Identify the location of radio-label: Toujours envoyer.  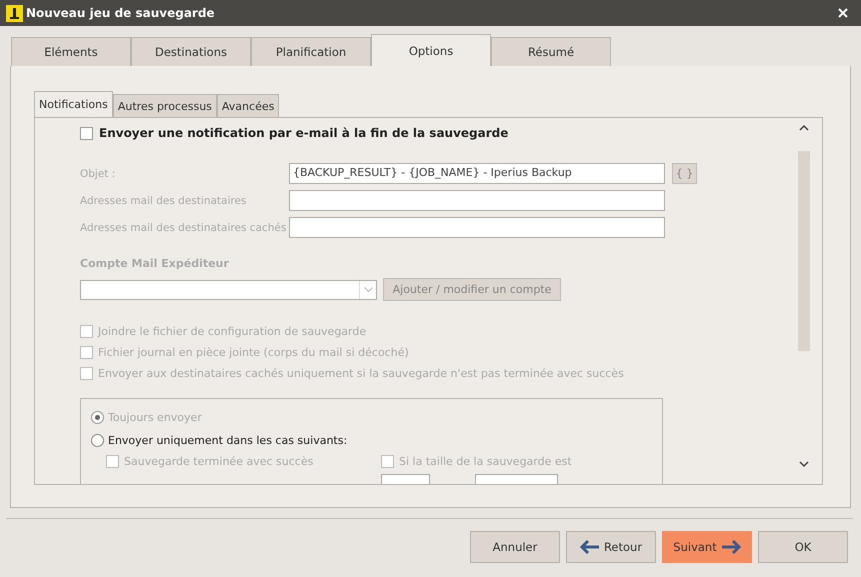
(155, 417).